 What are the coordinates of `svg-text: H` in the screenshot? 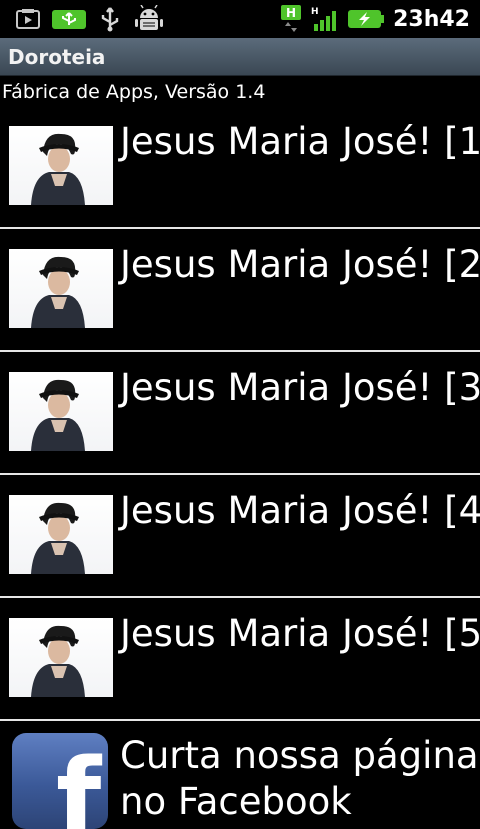 It's located at (315, 12).